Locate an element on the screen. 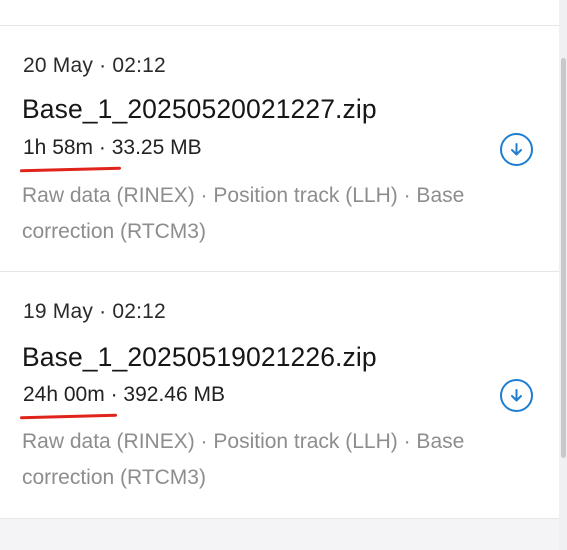  file-size: 392.46 MB is located at coordinates (174, 394).